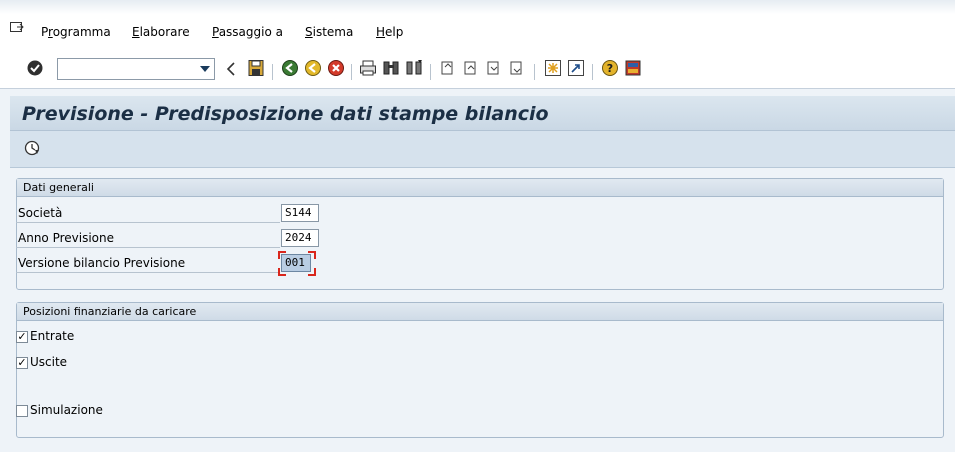 Image resolution: width=955 pixels, height=452 pixels. I want to click on layout-icon, so click(633, 68).